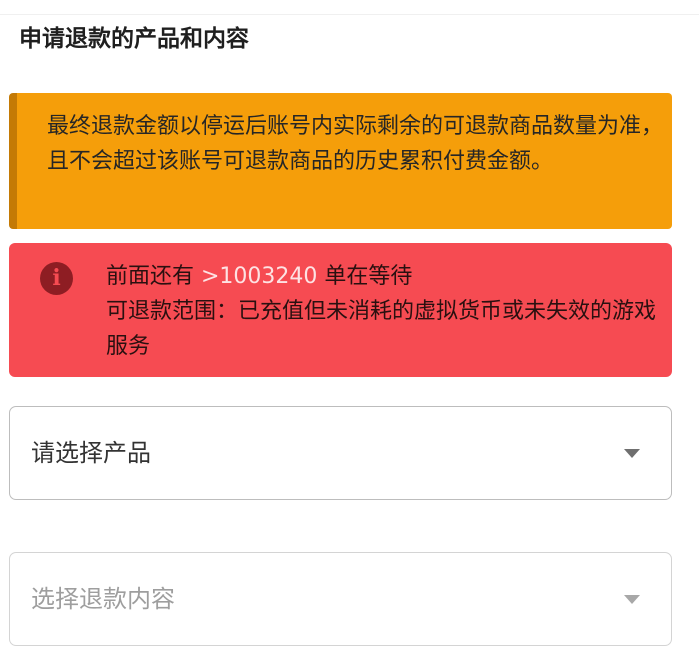  I want to click on refund-content-select: 选择退款内容, so click(340, 599).